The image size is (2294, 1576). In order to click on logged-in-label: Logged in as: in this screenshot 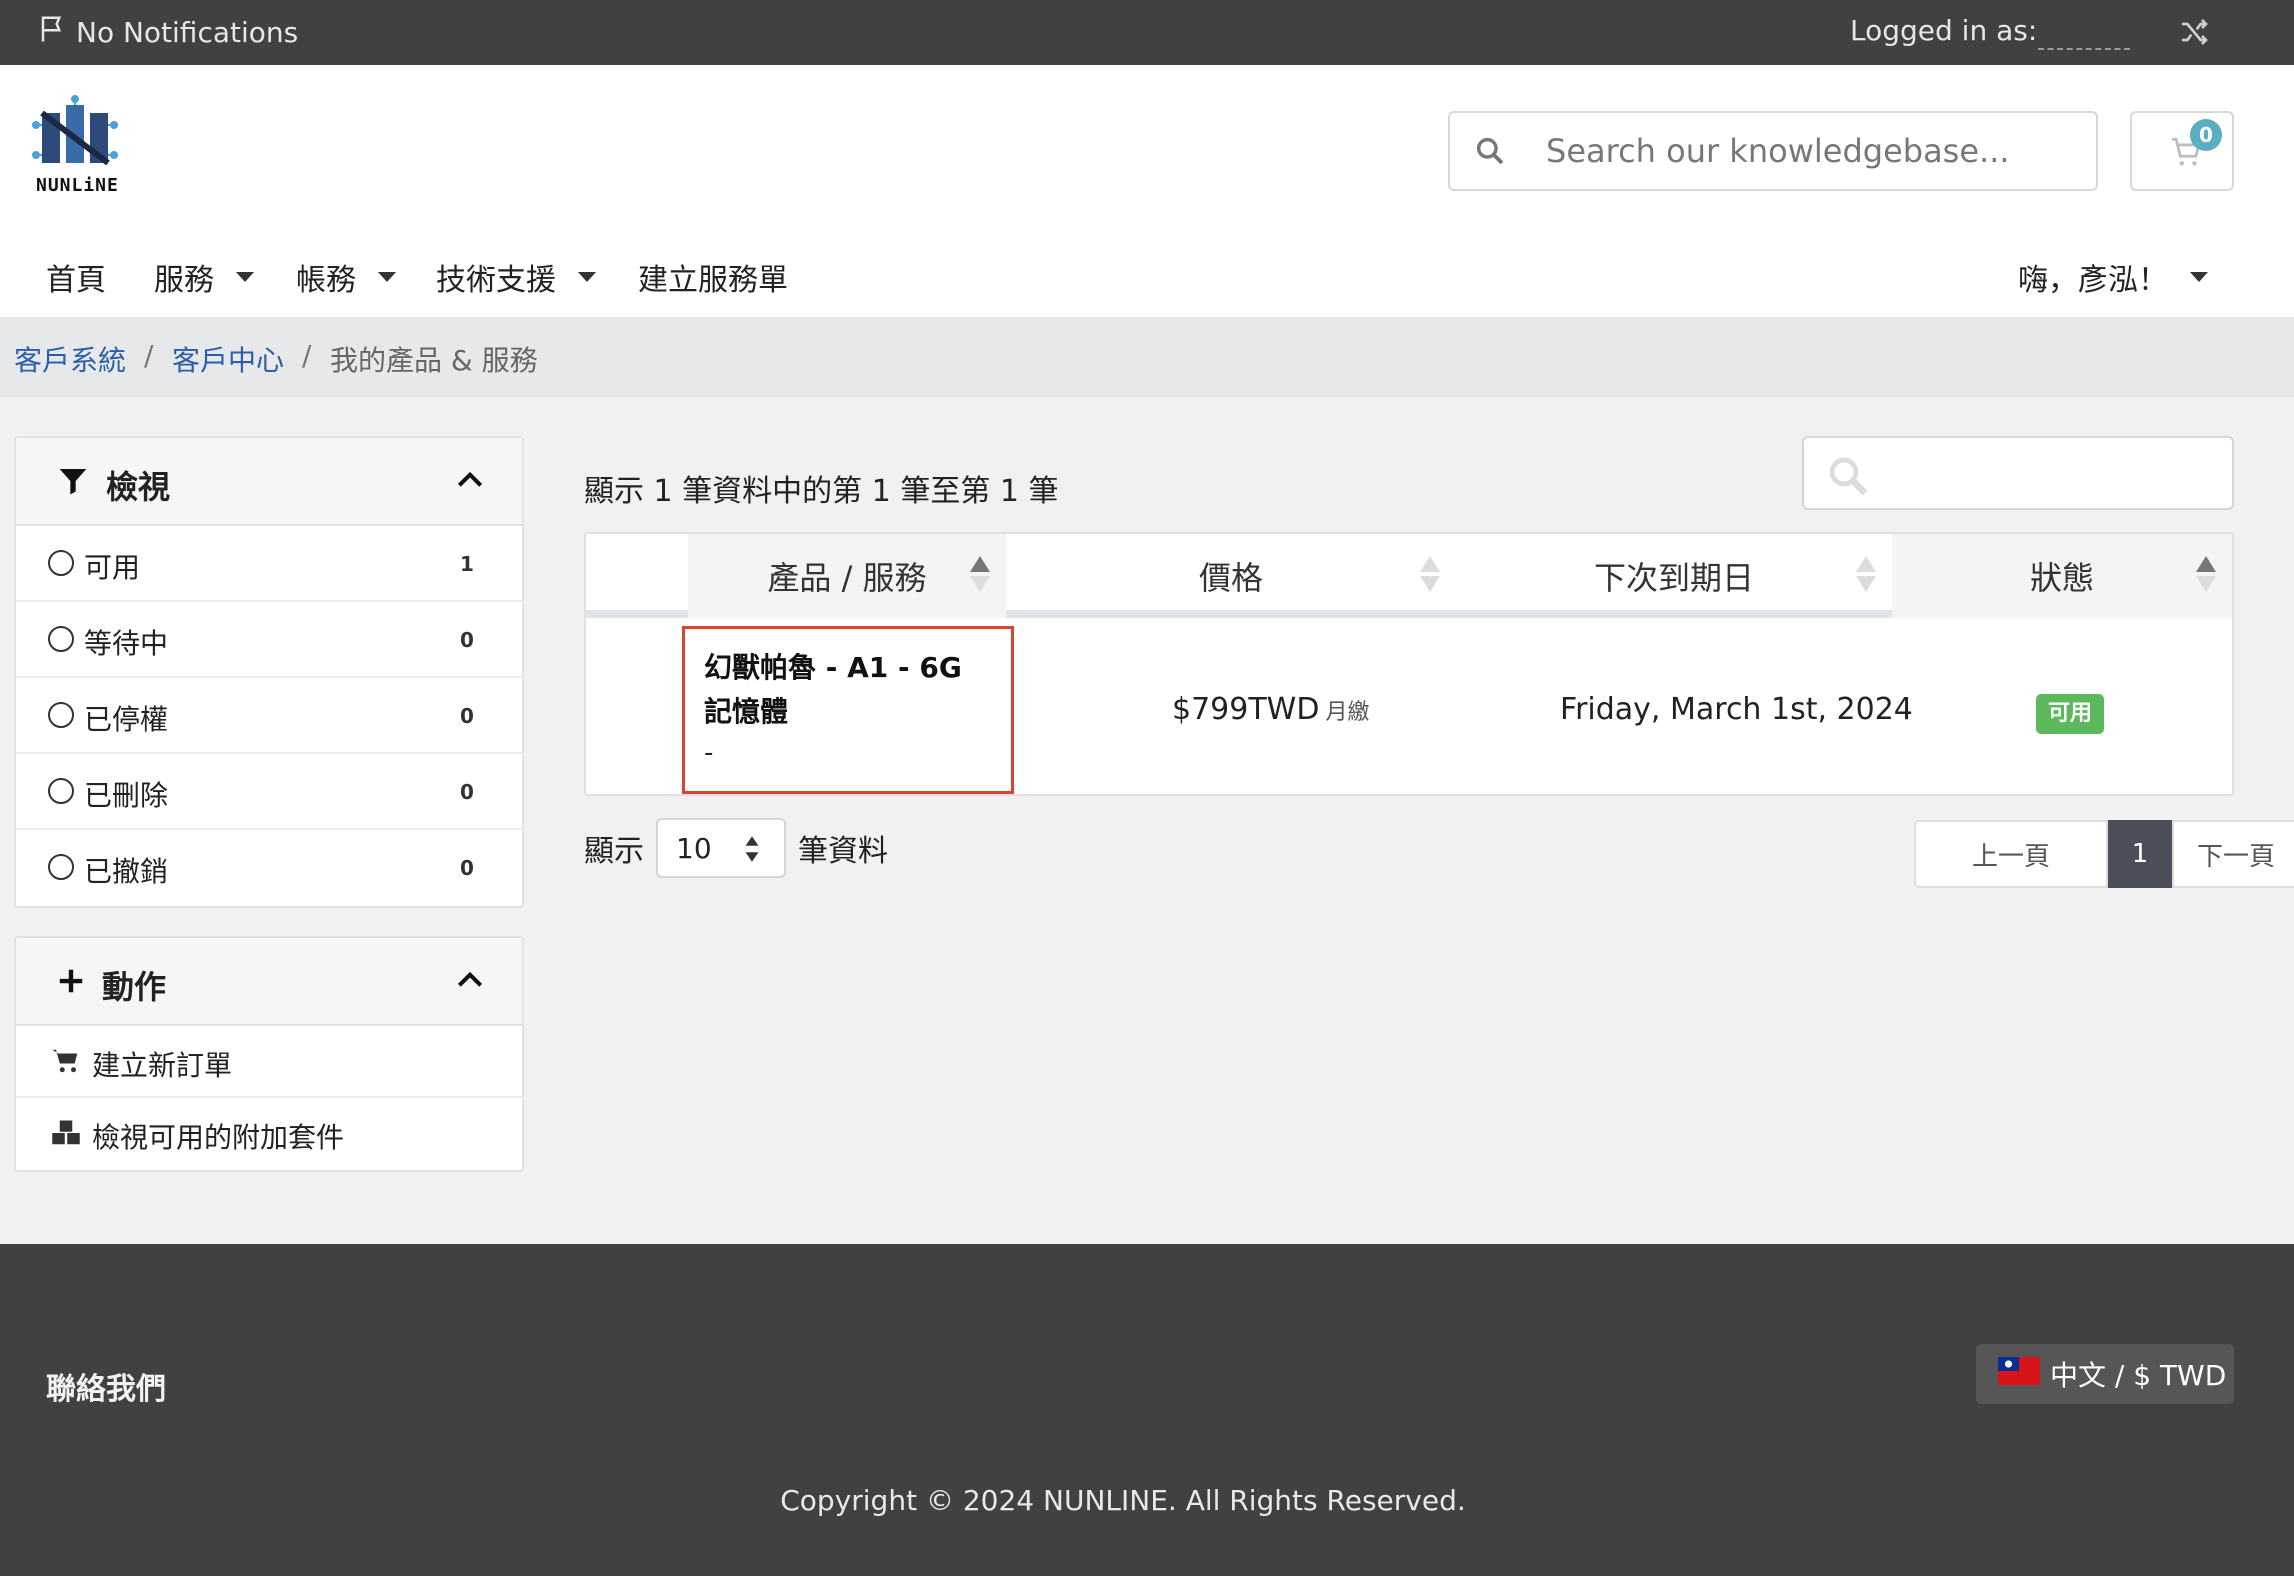, I will do `click(1944, 30)`.